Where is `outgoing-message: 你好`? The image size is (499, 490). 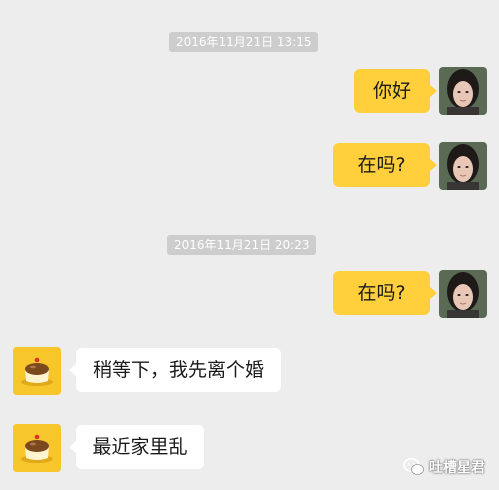
outgoing-message: 你好 is located at coordinates (395, 91).